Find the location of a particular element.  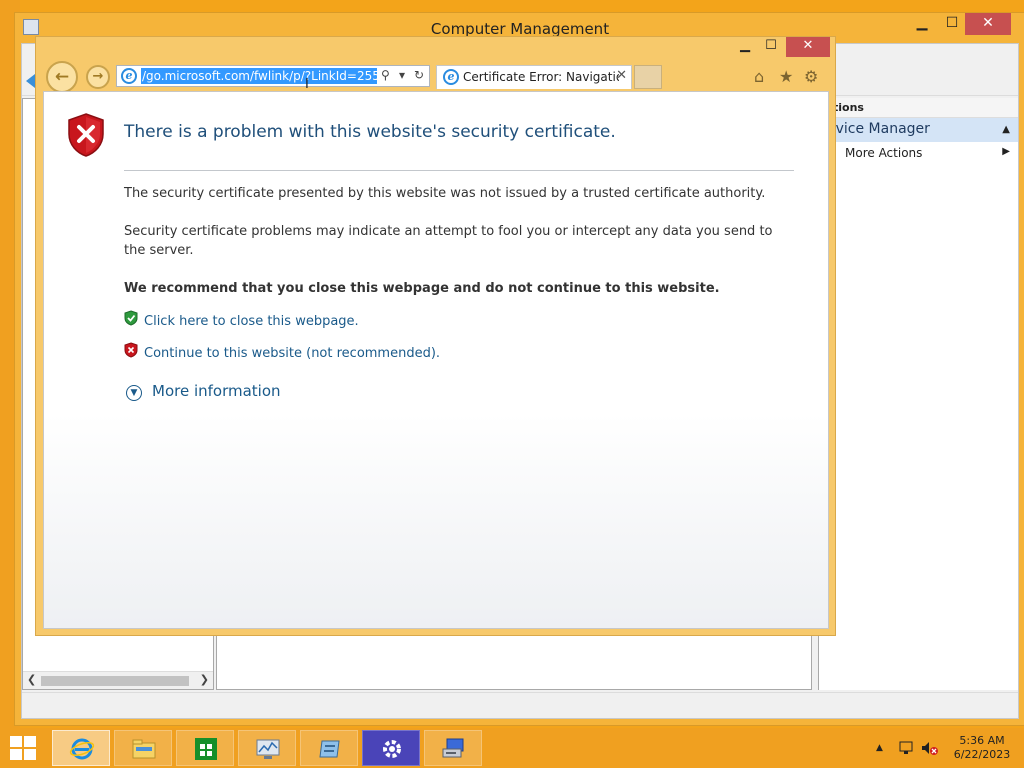

home-icon: ⌂ is located at coordinates (759, 76).